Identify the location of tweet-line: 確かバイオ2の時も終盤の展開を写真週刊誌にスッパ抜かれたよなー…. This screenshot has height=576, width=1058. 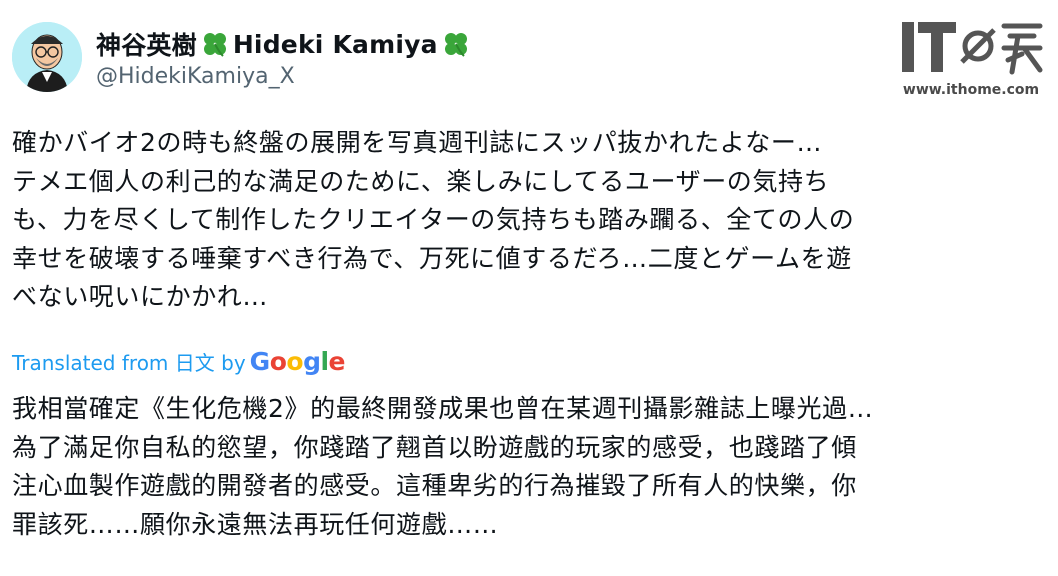
(417, 142).